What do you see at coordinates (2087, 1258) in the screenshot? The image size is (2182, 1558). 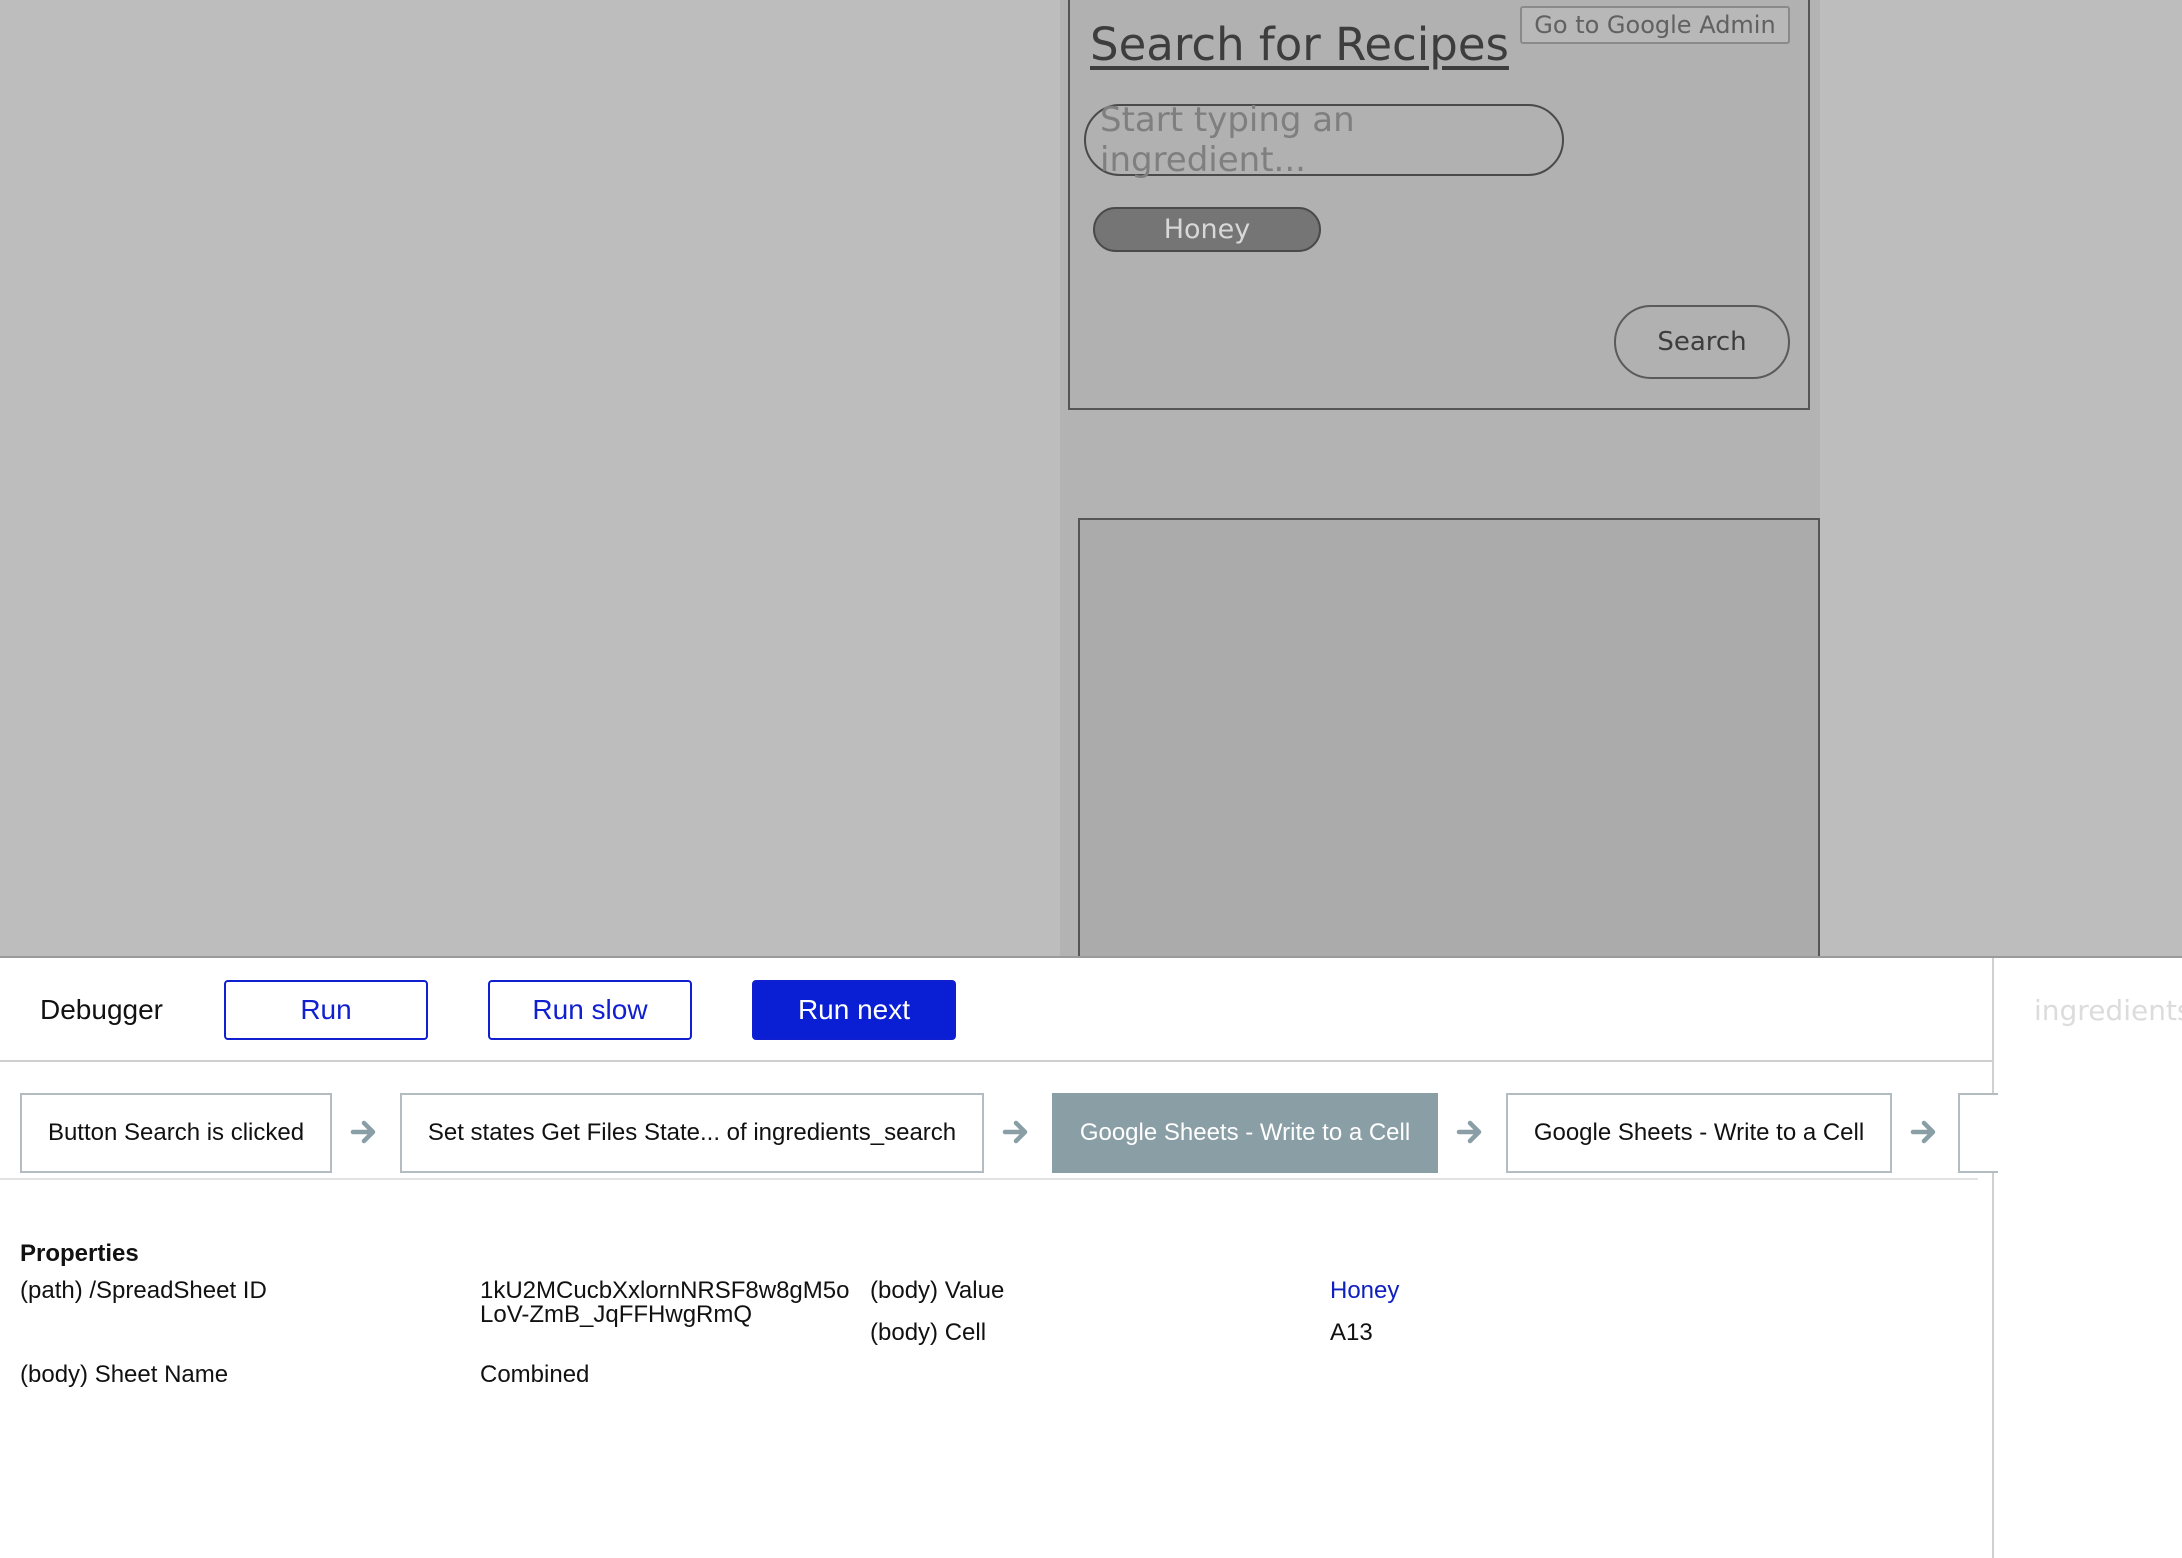 I see `debugger-side-panel: ingredients_` at bounding box center [2087, 1258].